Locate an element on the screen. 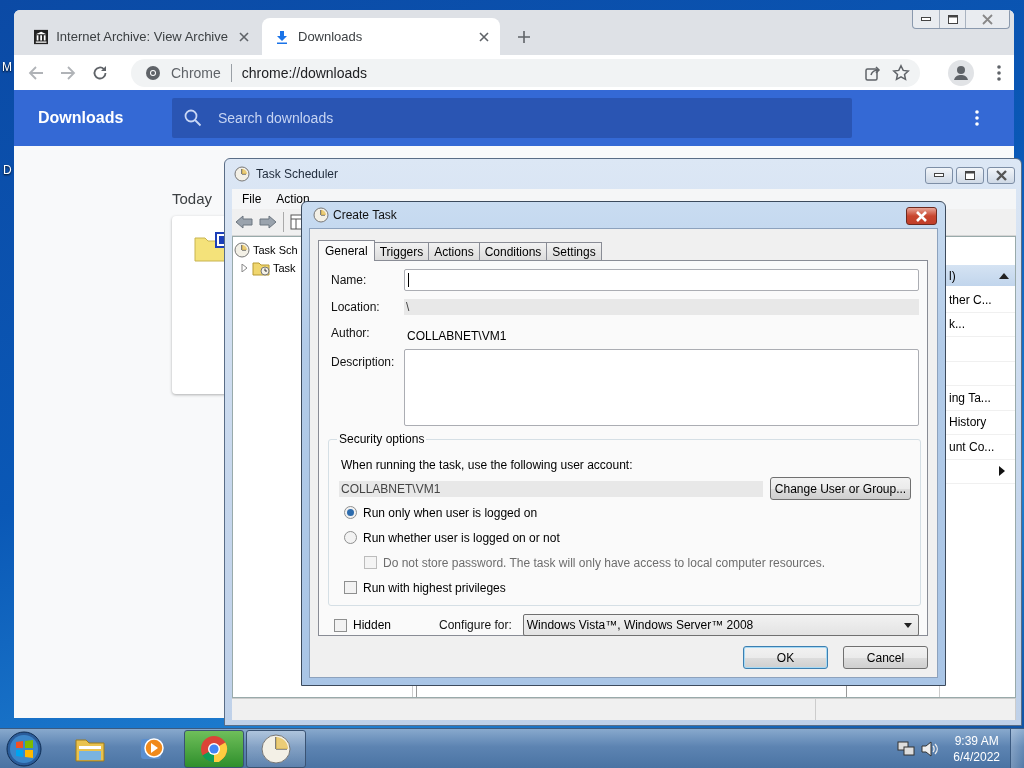 The height and width of the screenshot is (768, 1024). dialog-tab: Conditions is located at coordinates (513, 251).